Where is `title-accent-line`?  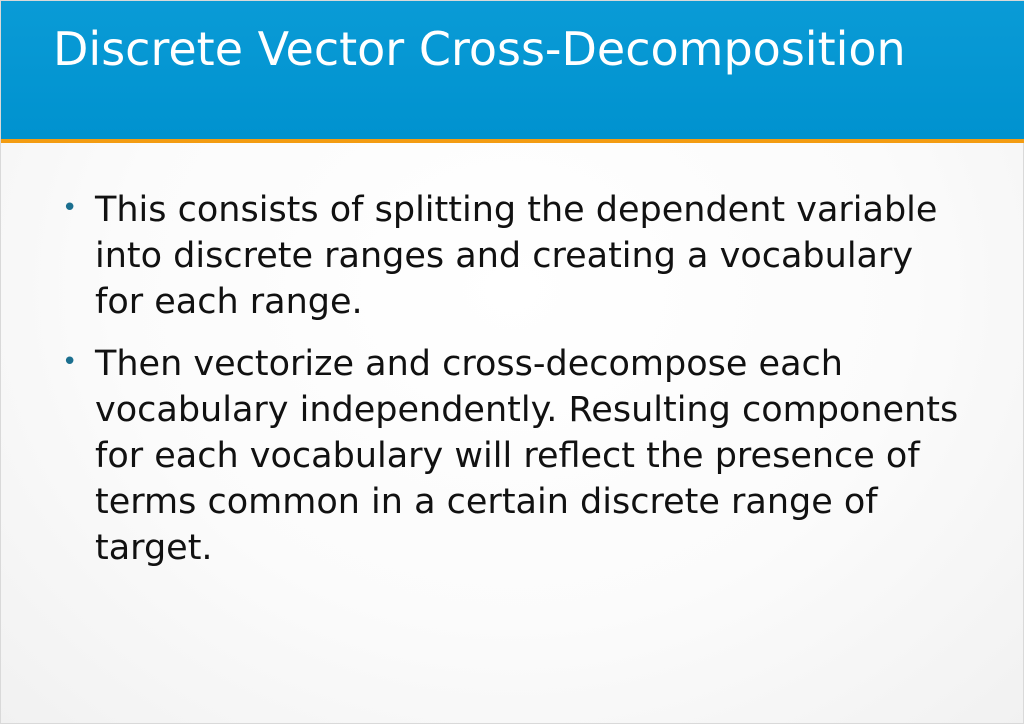 title-accent-line is located at coordinates (512, 141).